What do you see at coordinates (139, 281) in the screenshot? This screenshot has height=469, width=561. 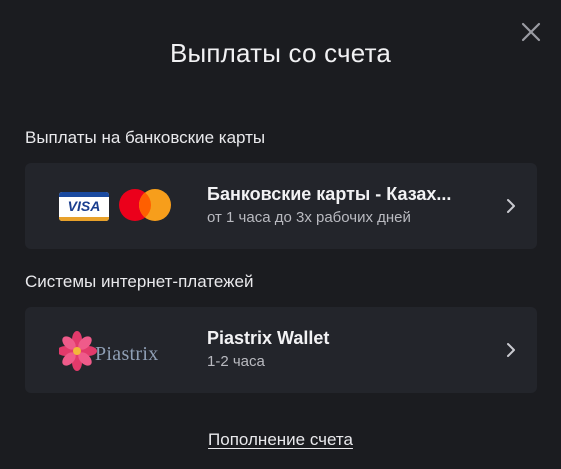 I see `section-label-internet-payments: Системы интернет-платежей` at bounding box center [139, 281].